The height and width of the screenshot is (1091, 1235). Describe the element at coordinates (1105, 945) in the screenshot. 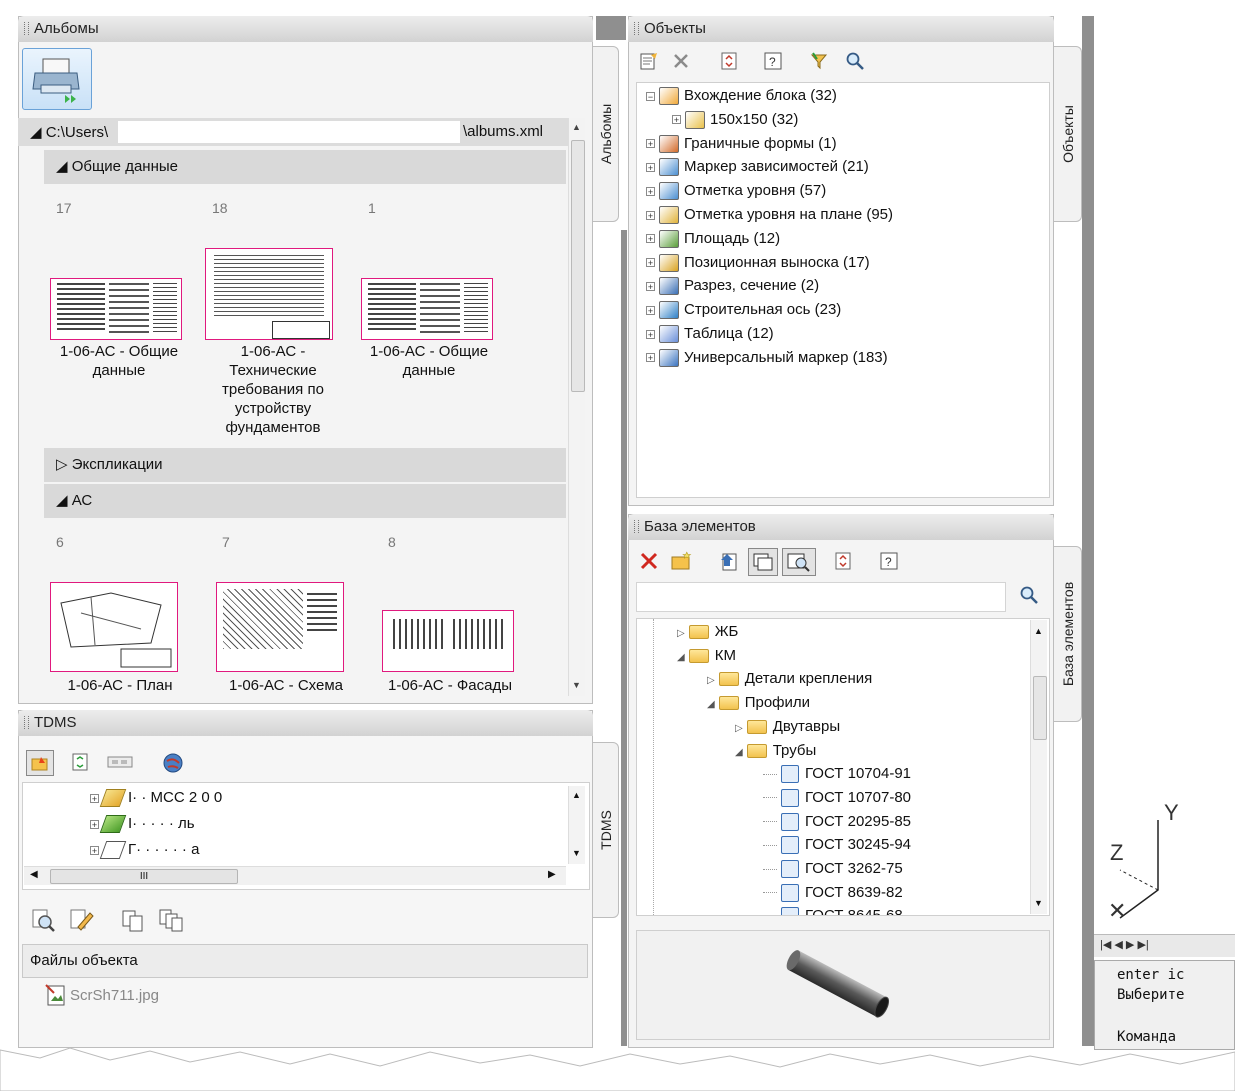

I see `first-tab-icon: |◀` at that location.